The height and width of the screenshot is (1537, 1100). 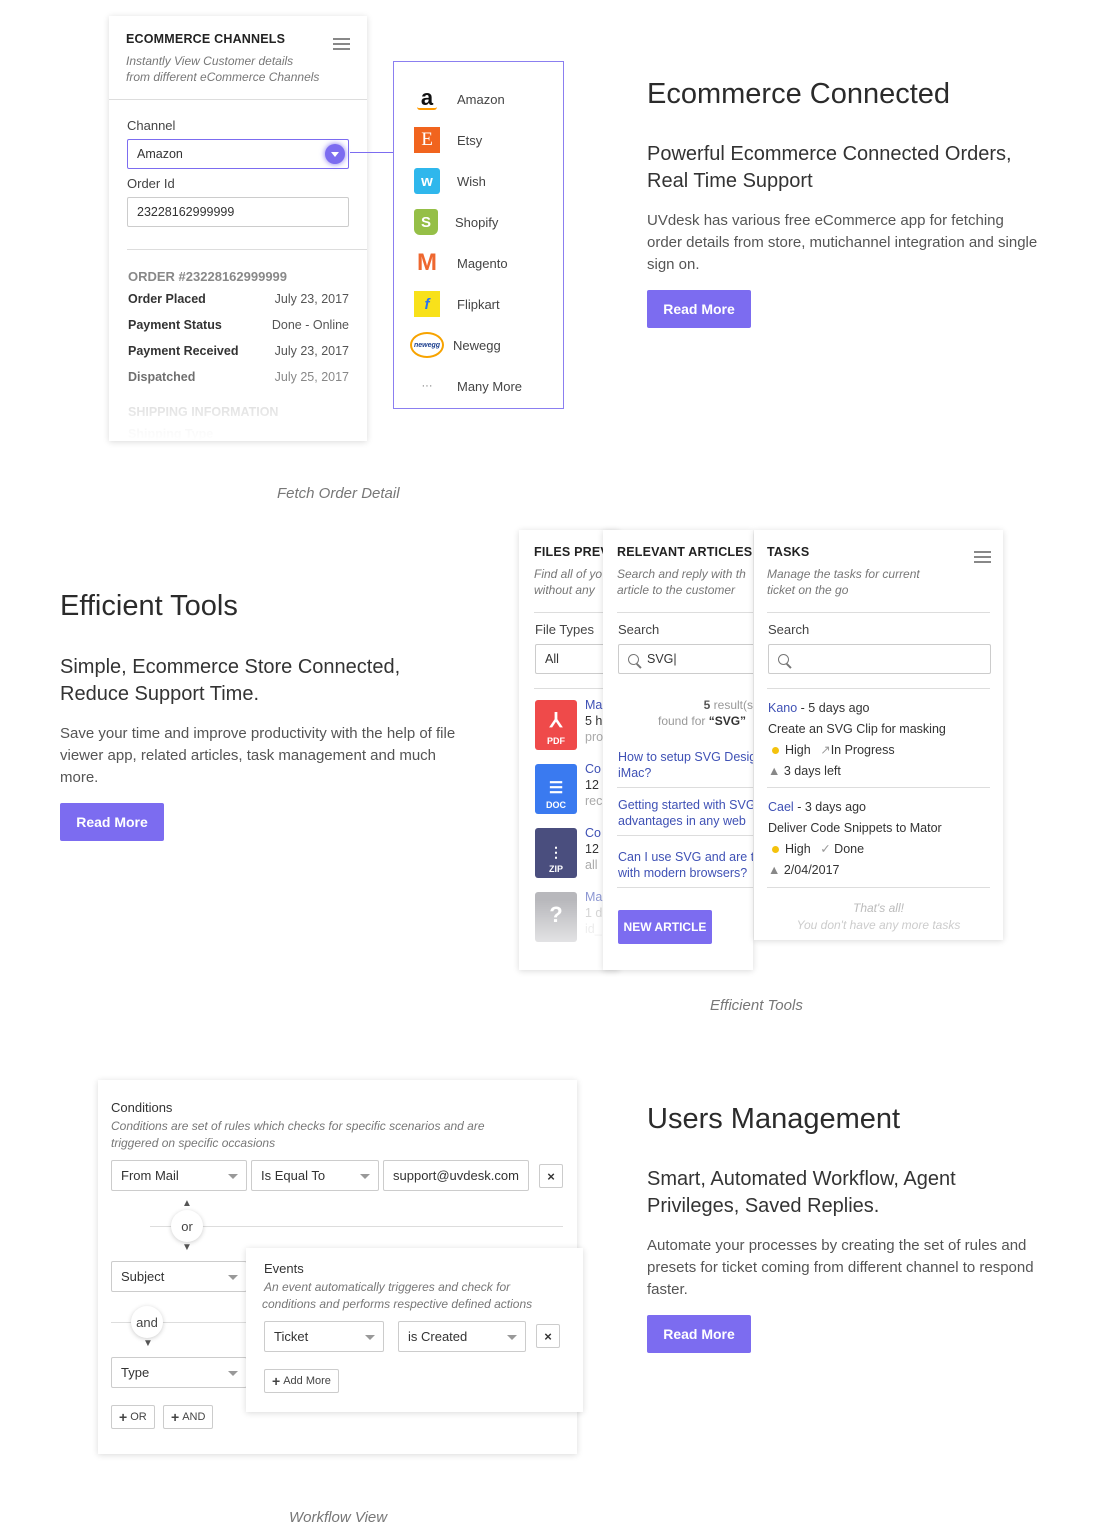 What do you see at coordinates (551, 1176) in the screenshot?
I see `remove-condition-button: ×` at bounding box center [551, 1176].